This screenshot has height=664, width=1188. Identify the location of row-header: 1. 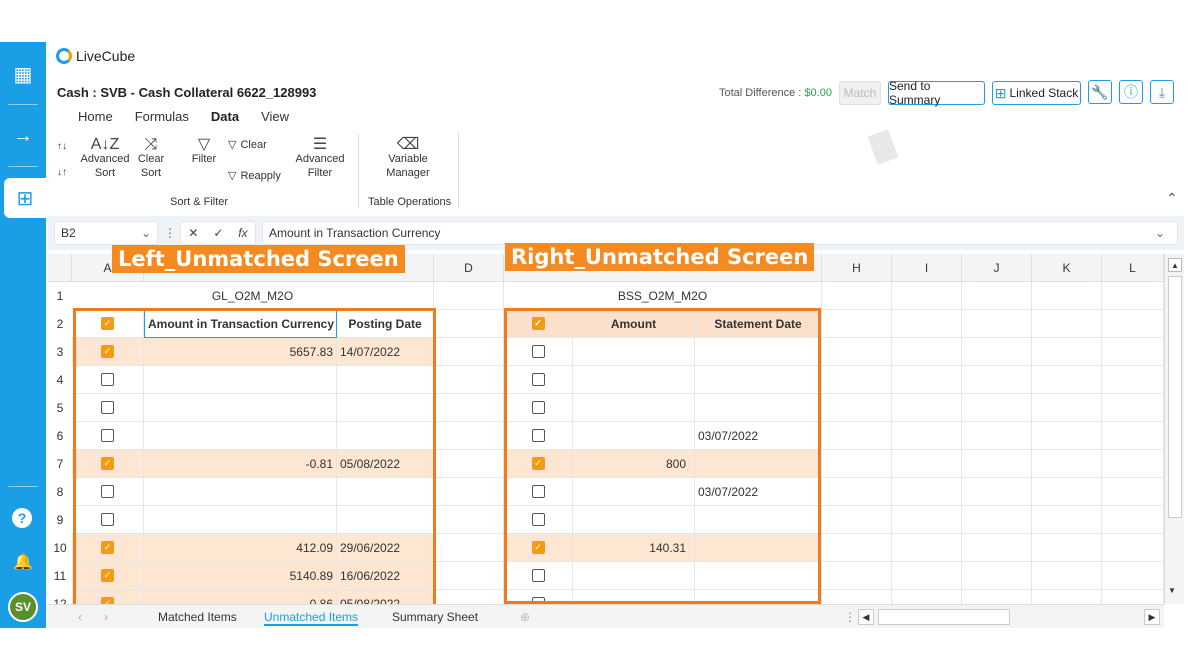
(60, 296).